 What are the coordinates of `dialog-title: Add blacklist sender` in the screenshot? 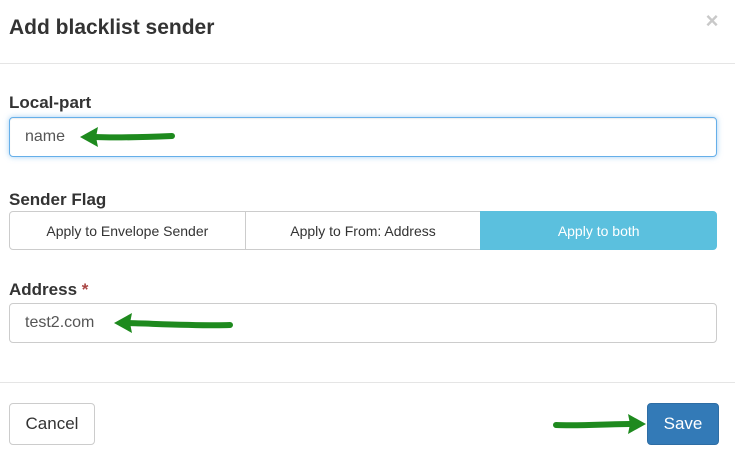 It's located at (112, 27).